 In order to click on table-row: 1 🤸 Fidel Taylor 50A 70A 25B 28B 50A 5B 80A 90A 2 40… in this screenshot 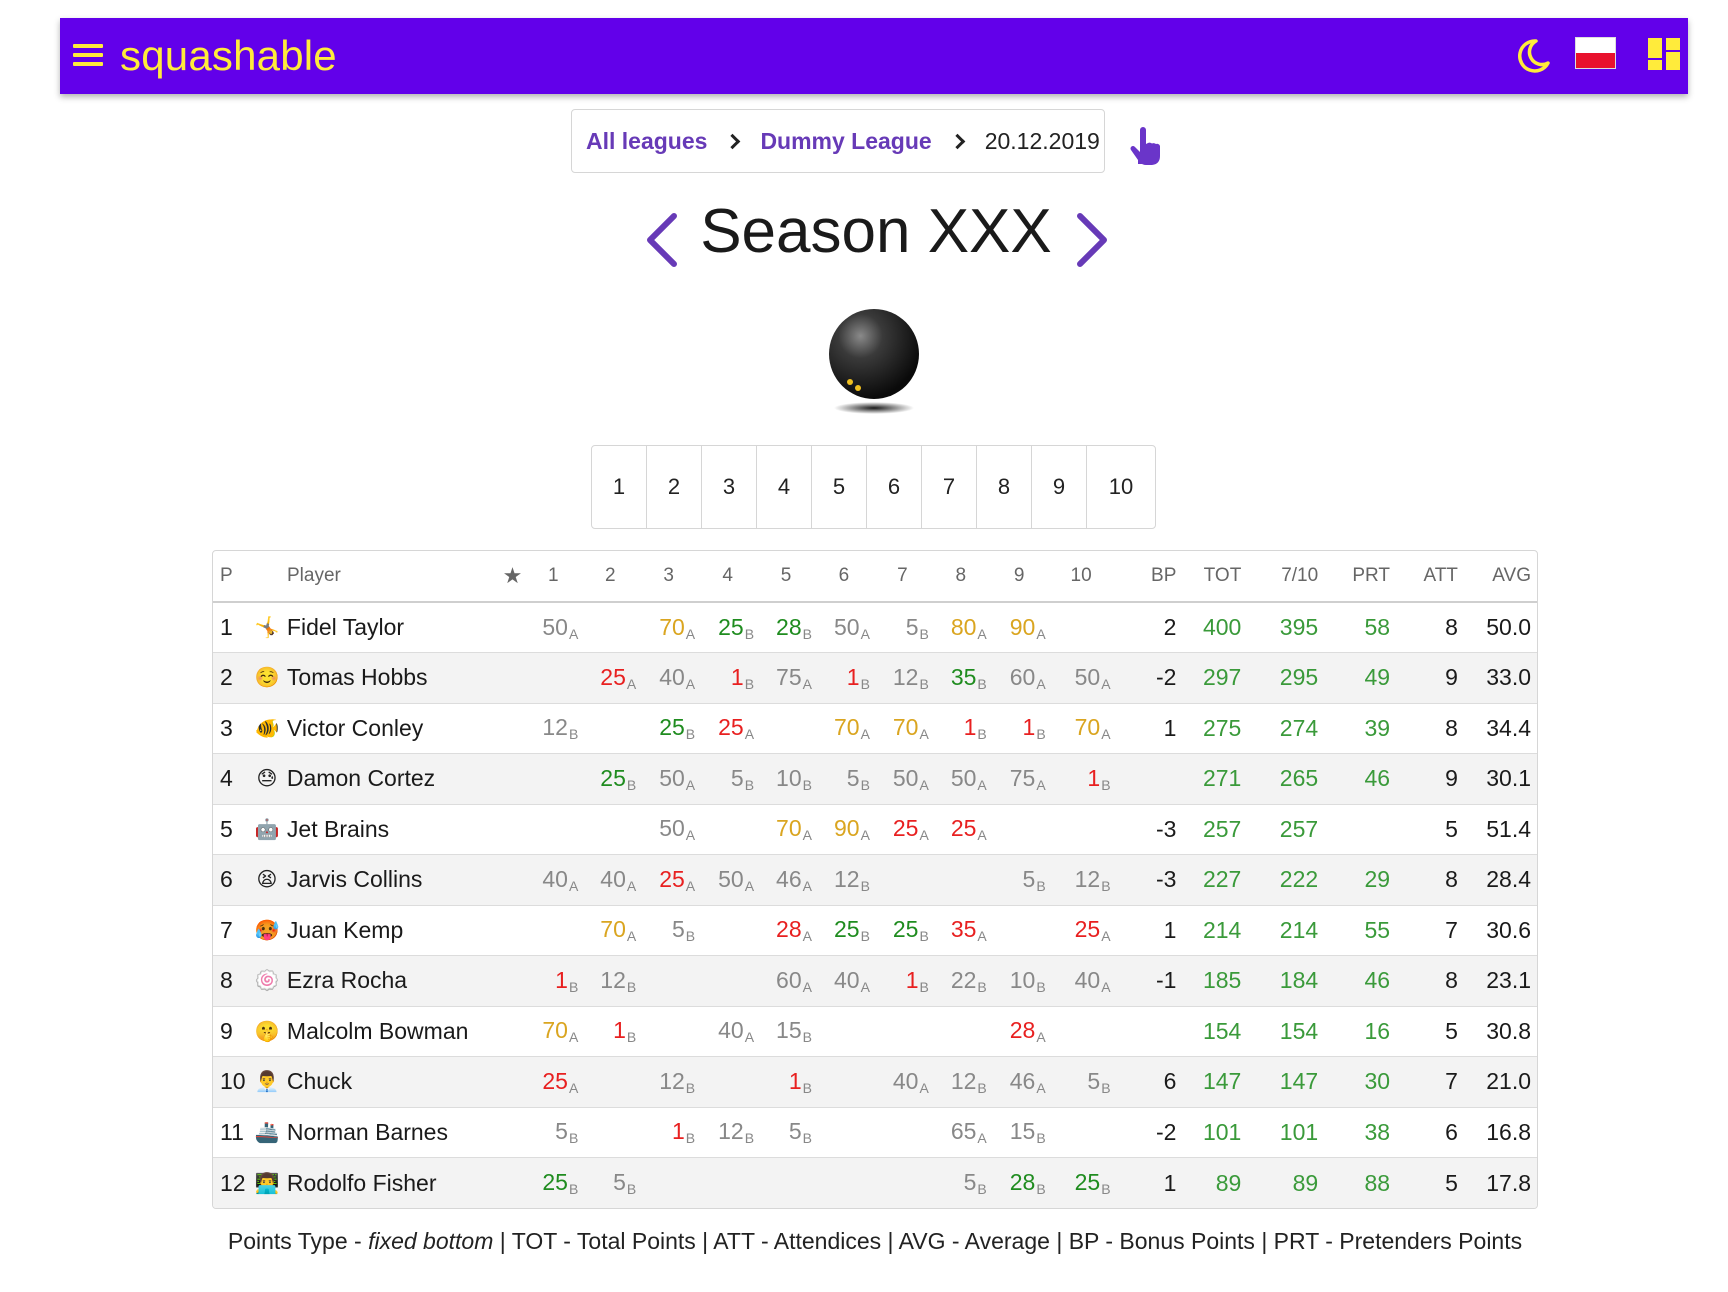, I will do `click(875, 627)`.